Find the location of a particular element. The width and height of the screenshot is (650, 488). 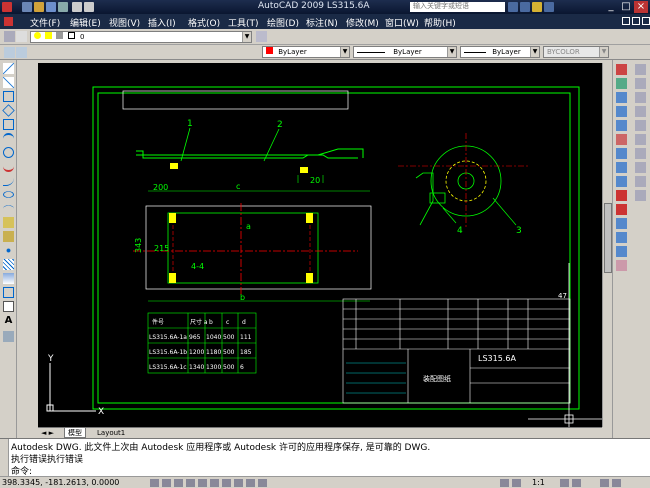

layer-states-icon is located at coordinates (21, 36).